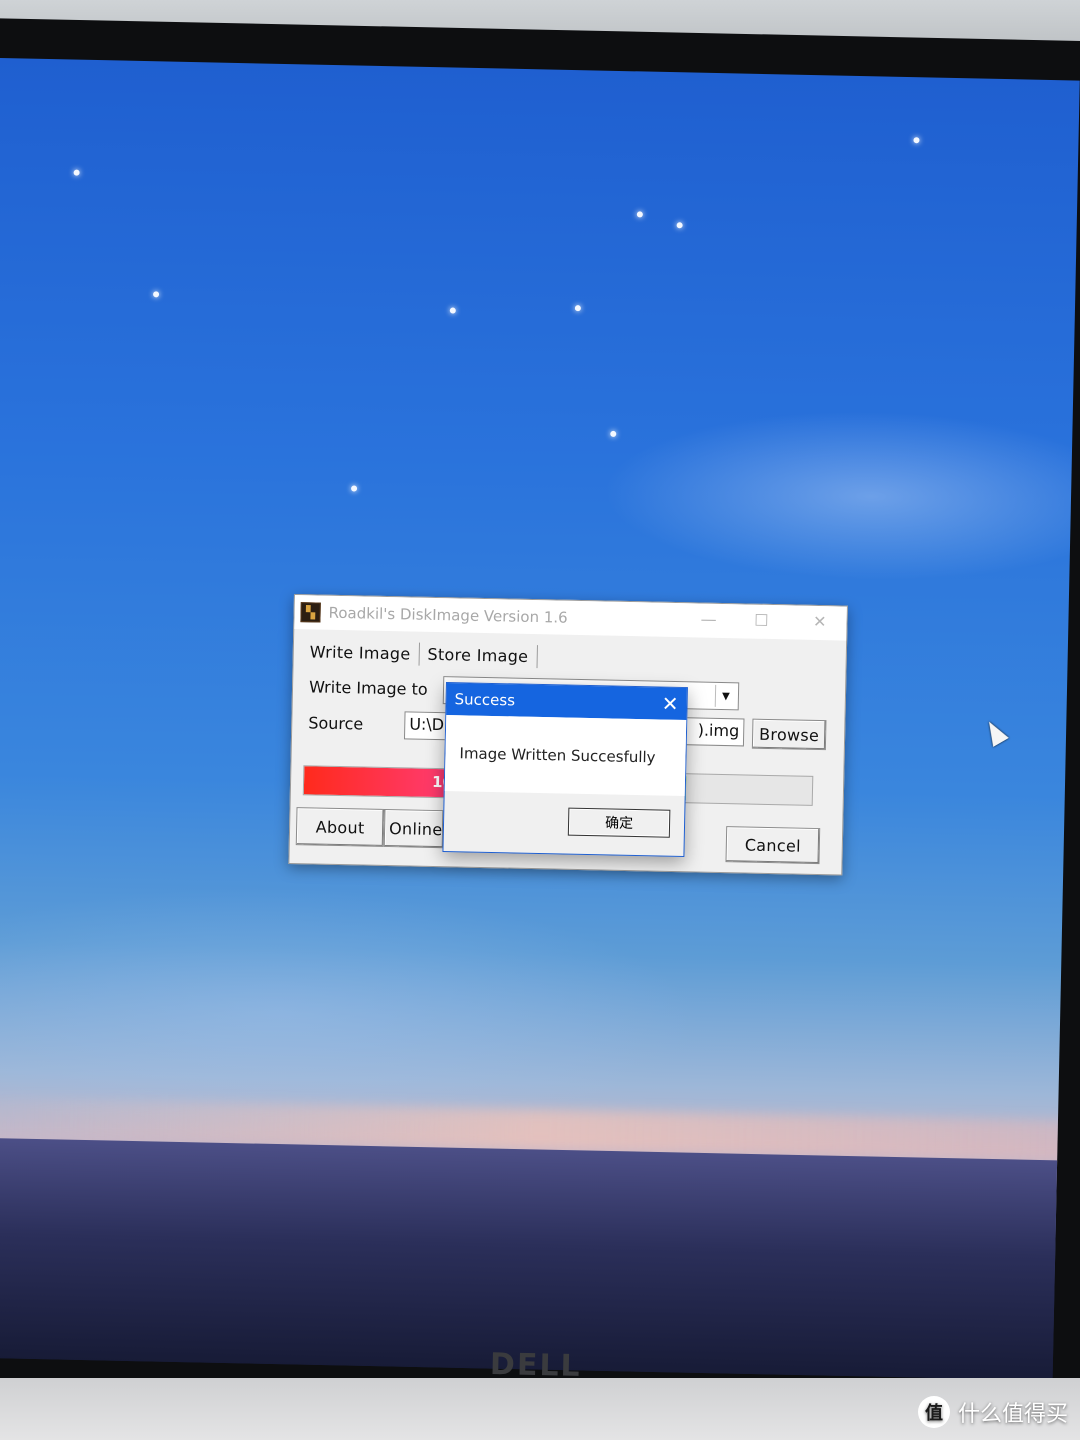 The image size is (1080, 1440). What do you see at coordinates (725, 696) in the screenshot?
I see `chevron-down-icon: ▼` at bounding box center [725, 696].